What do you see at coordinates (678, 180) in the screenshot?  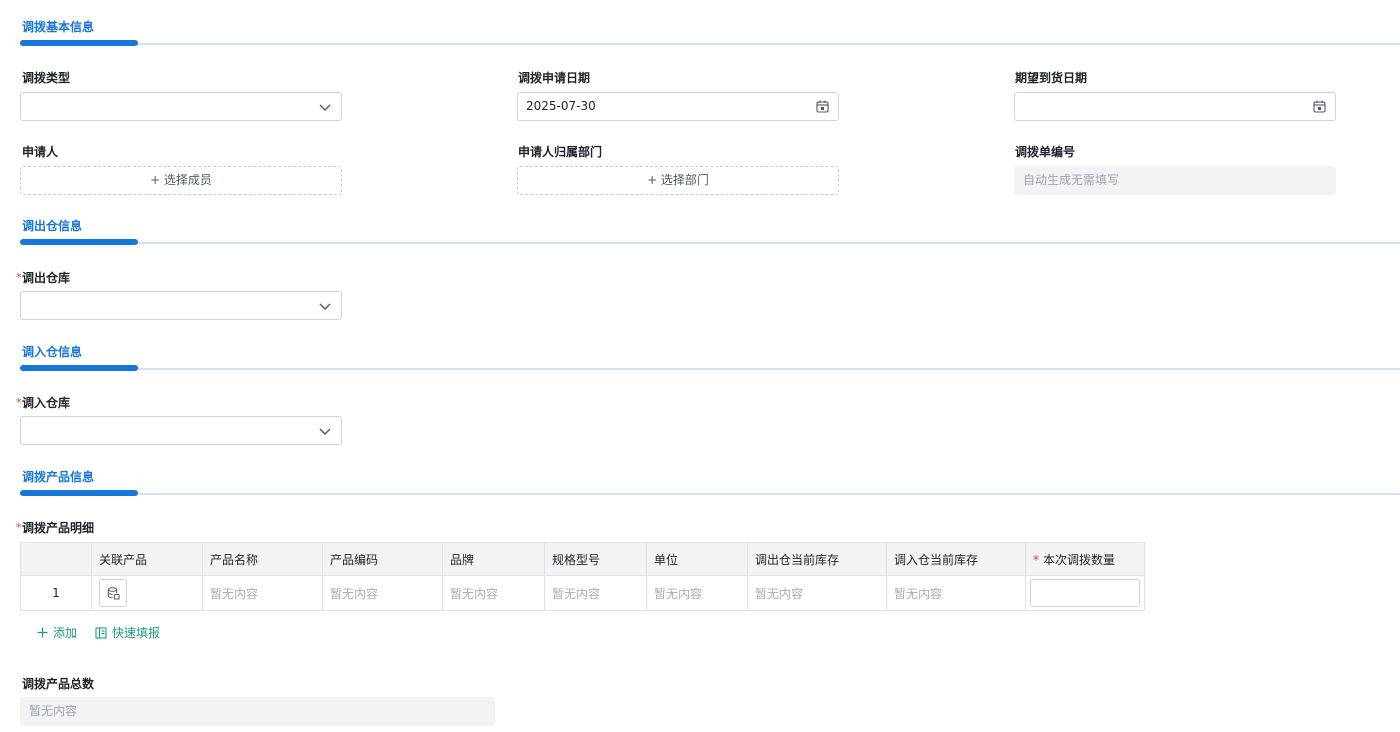 I see `select-department-button: + 选择部门` at bounding box center [678, 180].